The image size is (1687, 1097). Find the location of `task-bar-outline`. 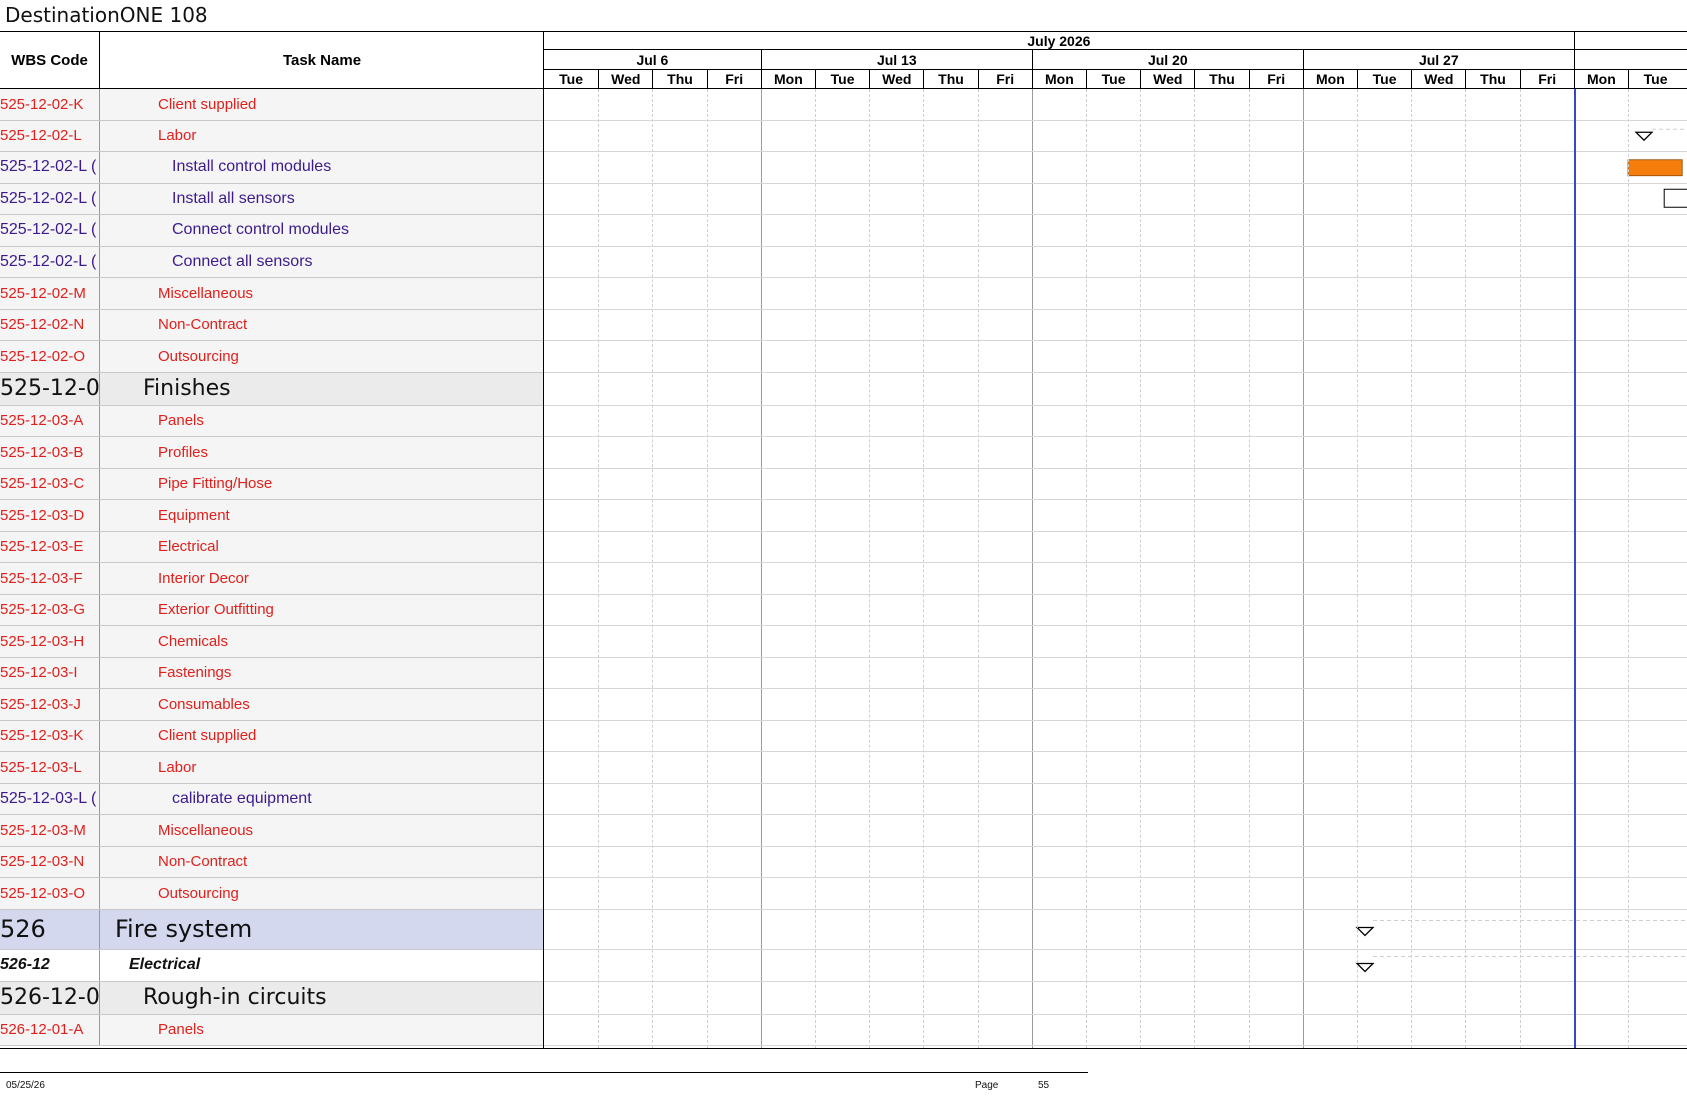

task-bar-outline is located at coordinates (1675, 198).